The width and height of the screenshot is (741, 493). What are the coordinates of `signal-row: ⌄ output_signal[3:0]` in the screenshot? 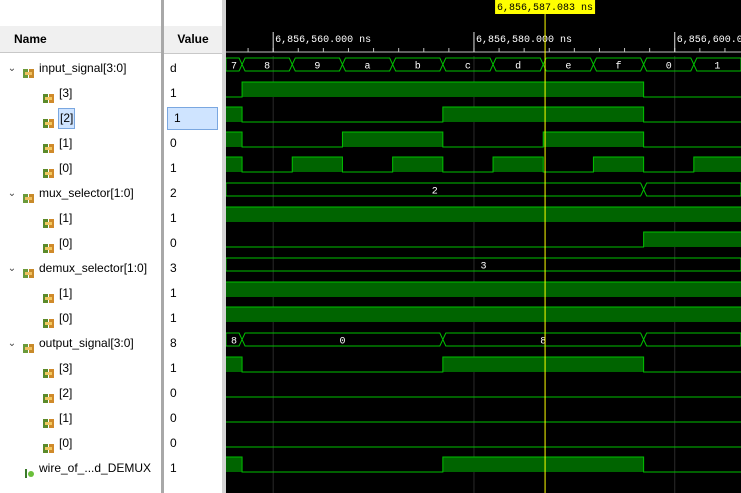 It's located at (80, 343).